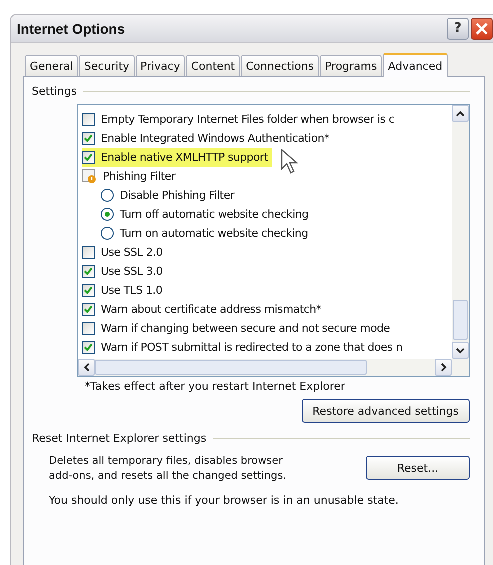 The height and width of the screenshot is (565, 493). Describe the element at coordinates (290, 162) in the screenshot. I see `pointer-cursor-icon` at that location.